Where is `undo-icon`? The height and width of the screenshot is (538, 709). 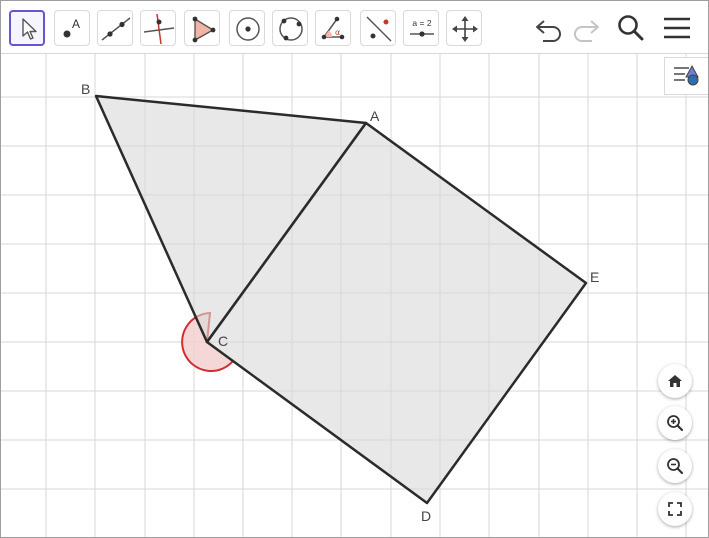 undo-icon is located at coordinates (548, 31).